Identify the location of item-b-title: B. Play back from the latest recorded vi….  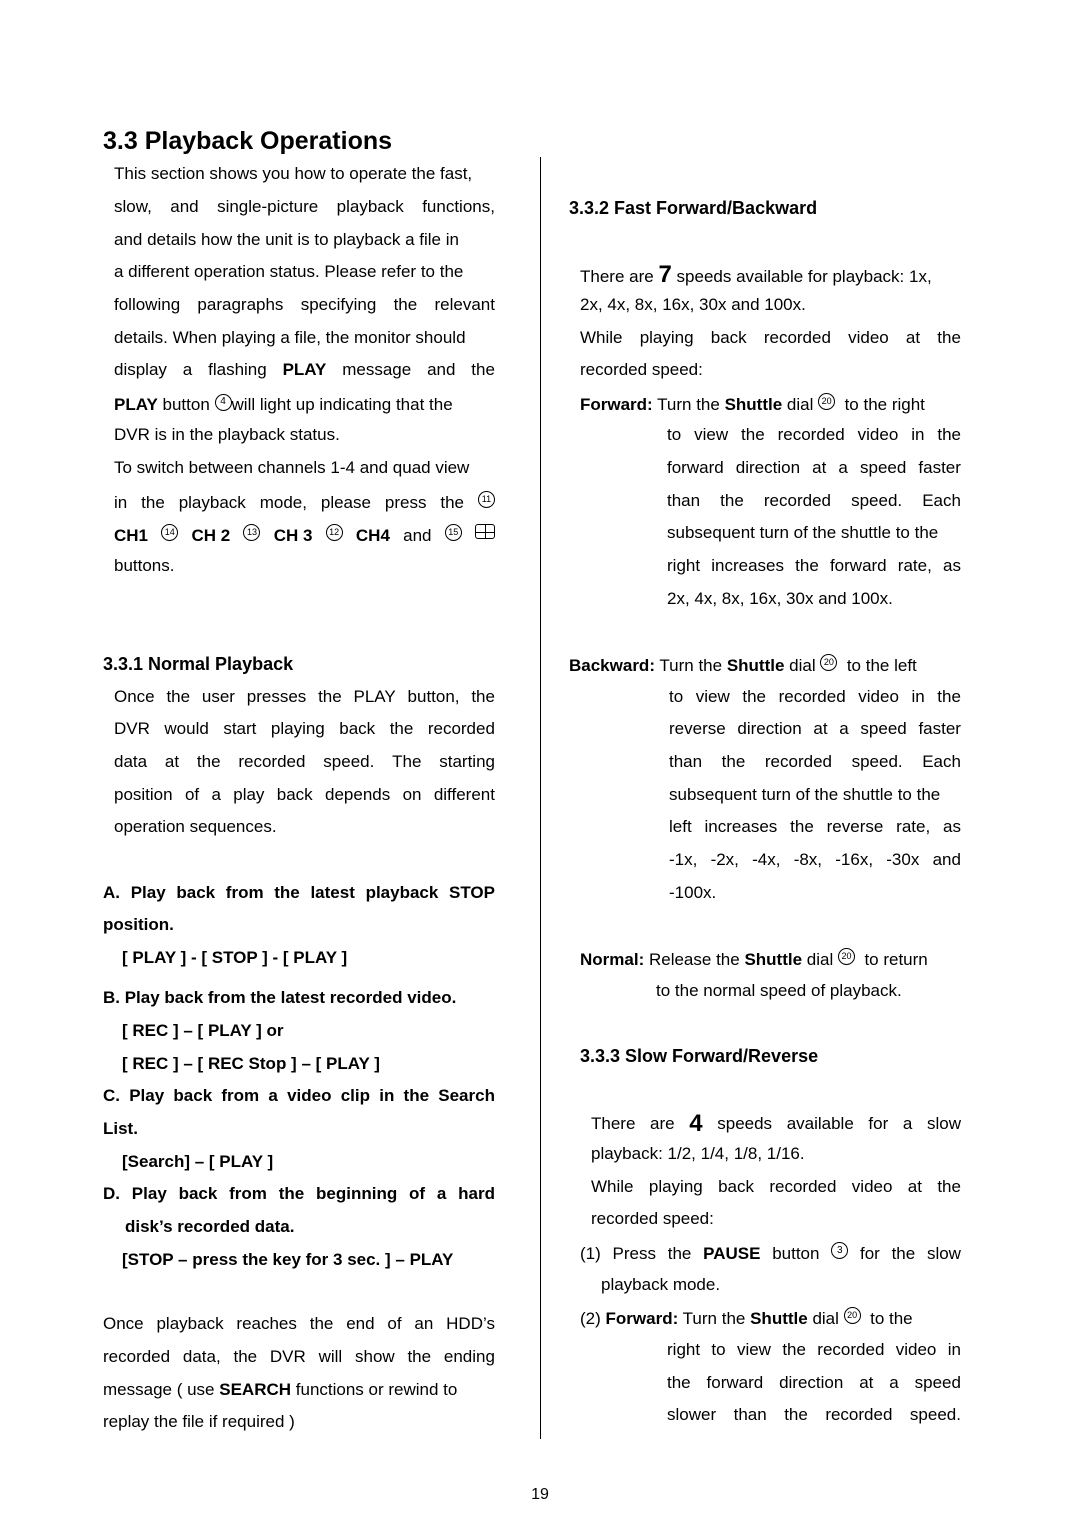
(280, 997).